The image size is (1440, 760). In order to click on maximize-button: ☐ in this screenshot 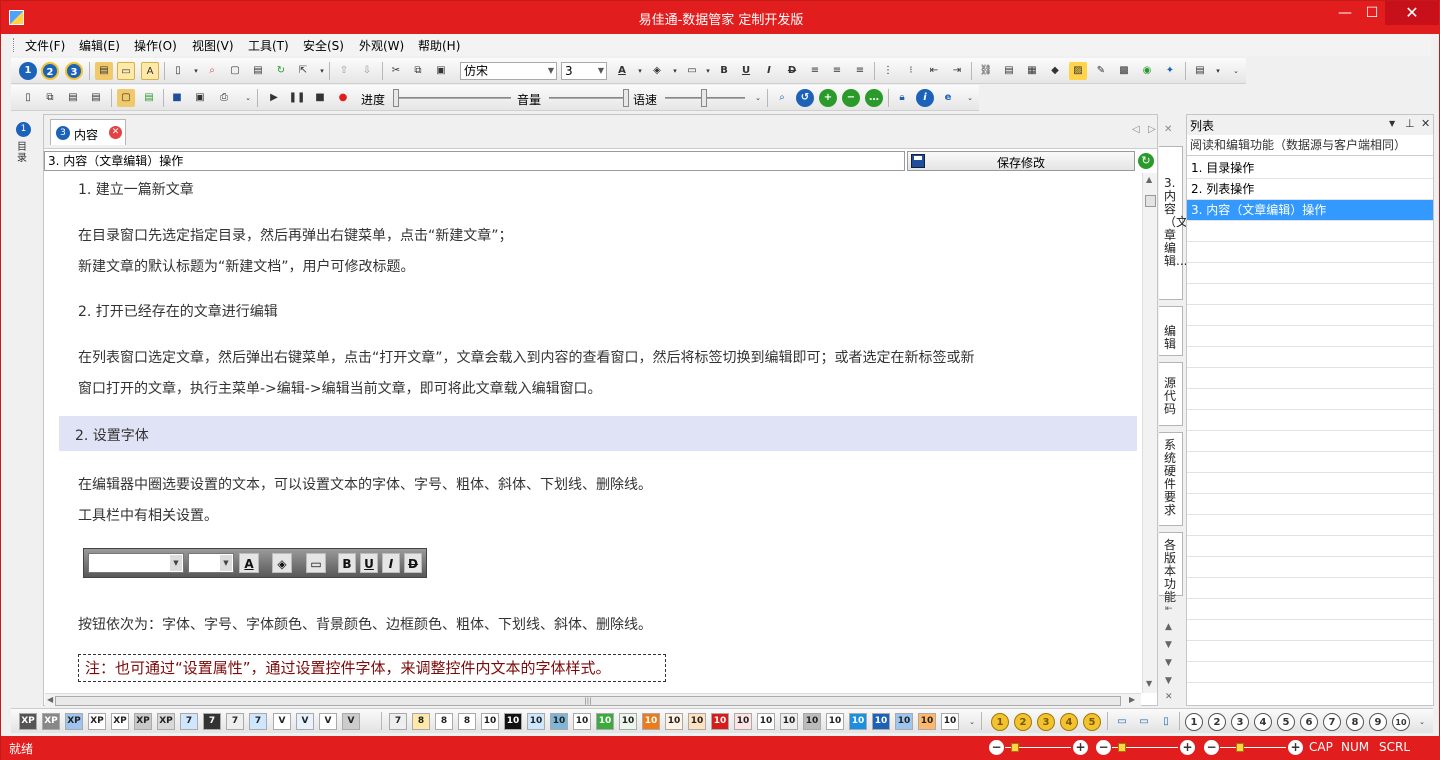, I will do `click(1372, 13)`.